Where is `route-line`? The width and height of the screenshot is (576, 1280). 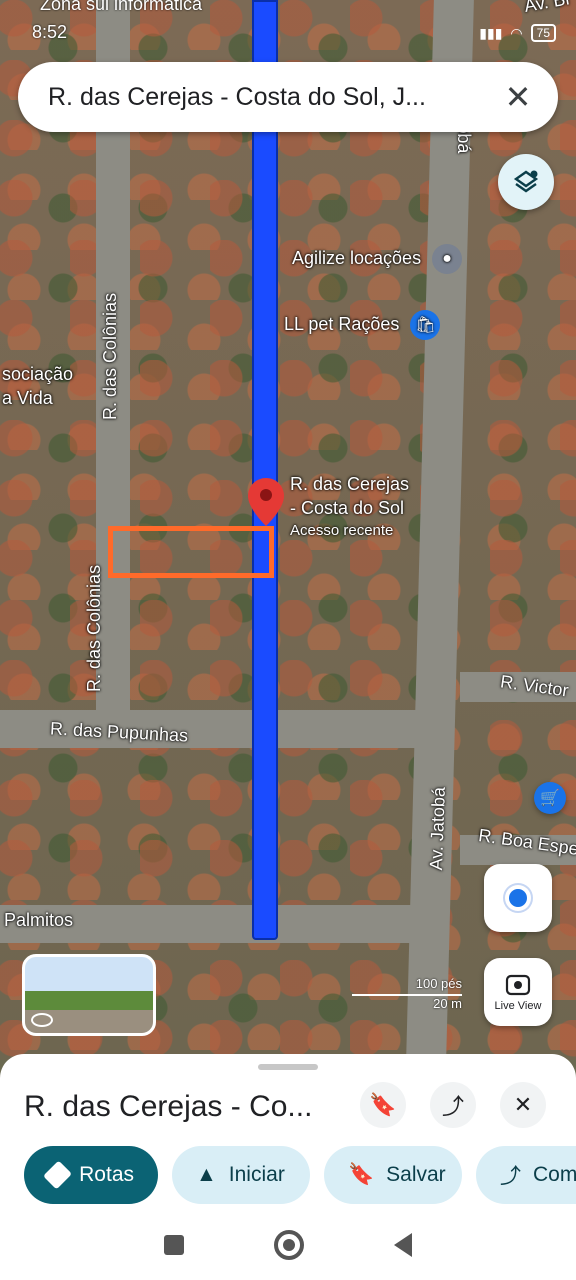
route-line is located at coordinates (265, 470).